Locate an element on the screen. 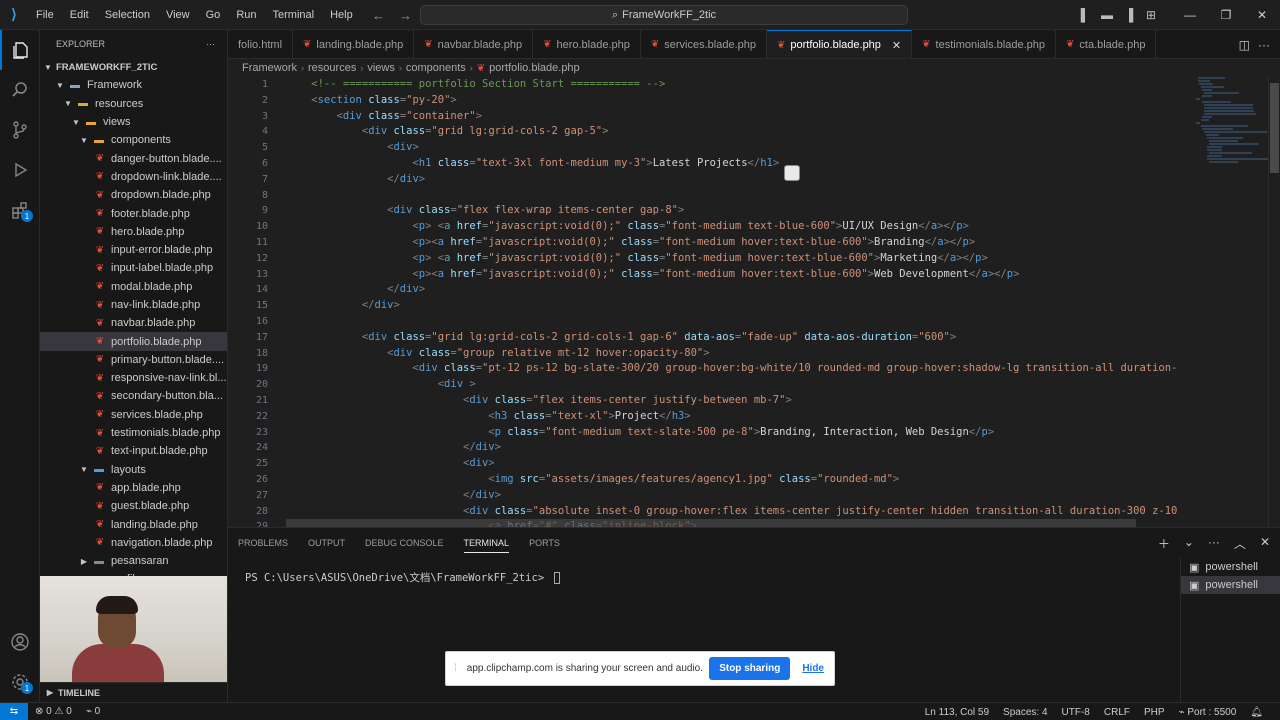 The width and height of the screenshot is (1280, 720). menu-run: Run is located at coordinates (246, 15).